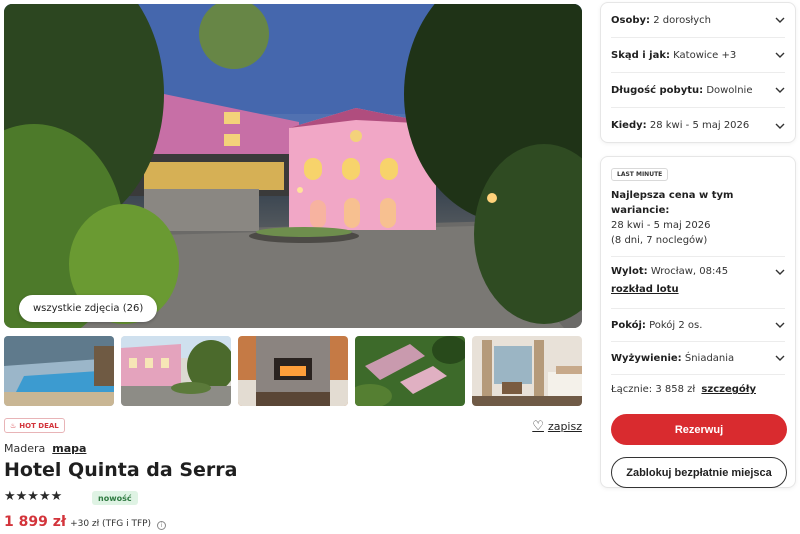  Describe the element at coordinates (632, 389) in the screenshot. I see `total-label: Łącznie:` at that location.